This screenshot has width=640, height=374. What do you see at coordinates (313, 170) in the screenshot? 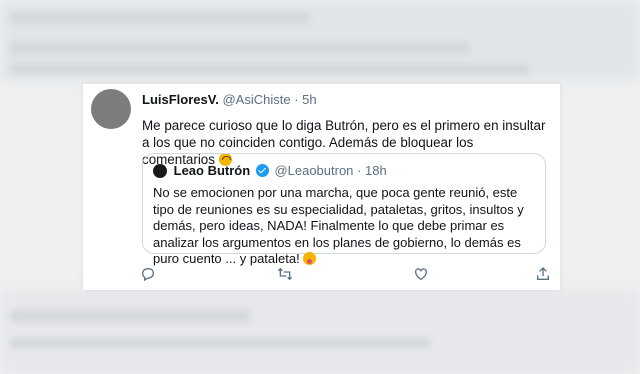
I see `quoted-author-handle: @Leaobutron` at bounding box center [313, 170].